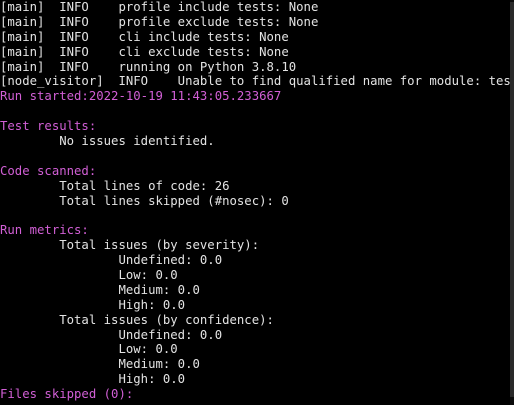 The height and width of the screenshot is (405, 514). I want to click on severity-undefined: Undefined: 0.0, so click(111, 260).